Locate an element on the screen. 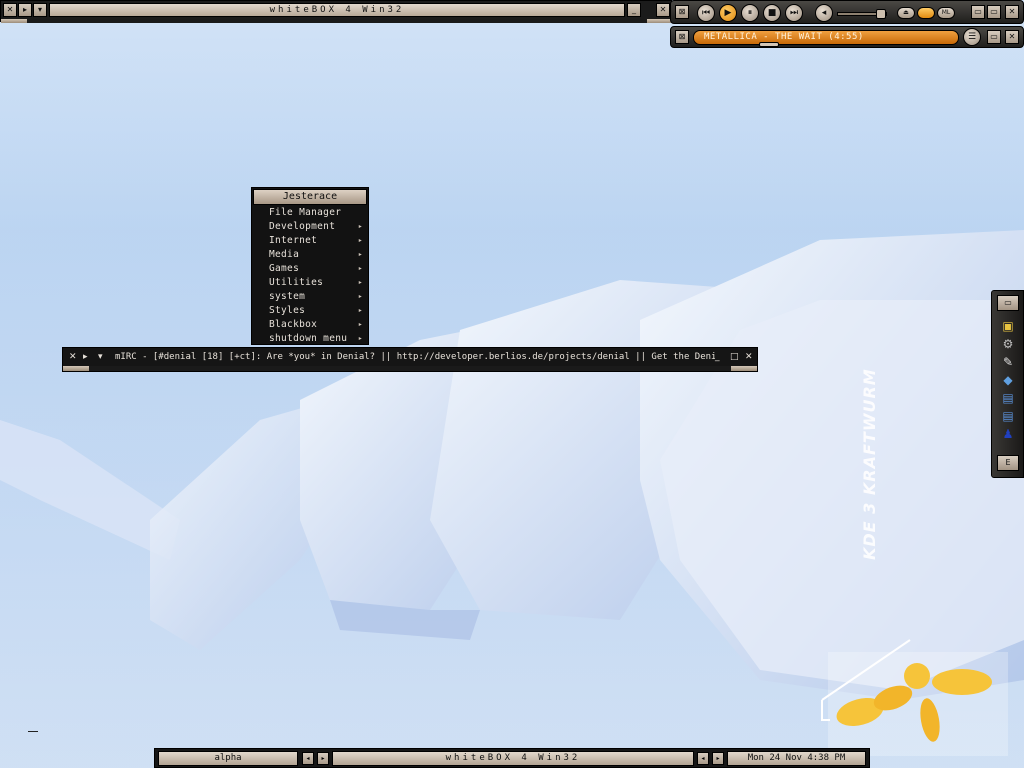  irc-maximize-button: □ is located at coordinates (734, 357).